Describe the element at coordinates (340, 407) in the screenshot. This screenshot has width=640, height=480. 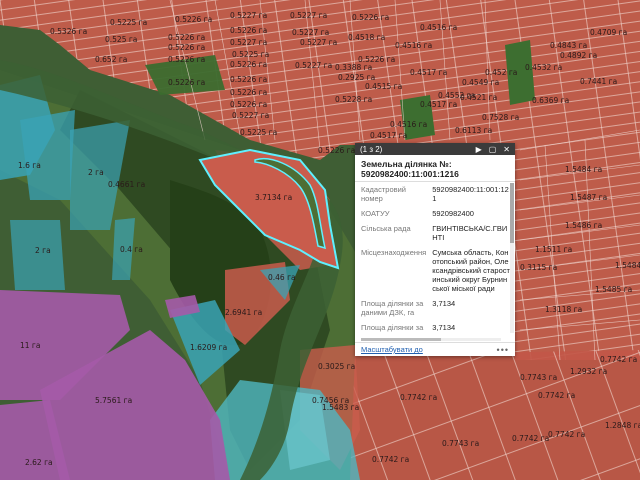
I see `parcel-area-label: 1.5483 га` at that location.